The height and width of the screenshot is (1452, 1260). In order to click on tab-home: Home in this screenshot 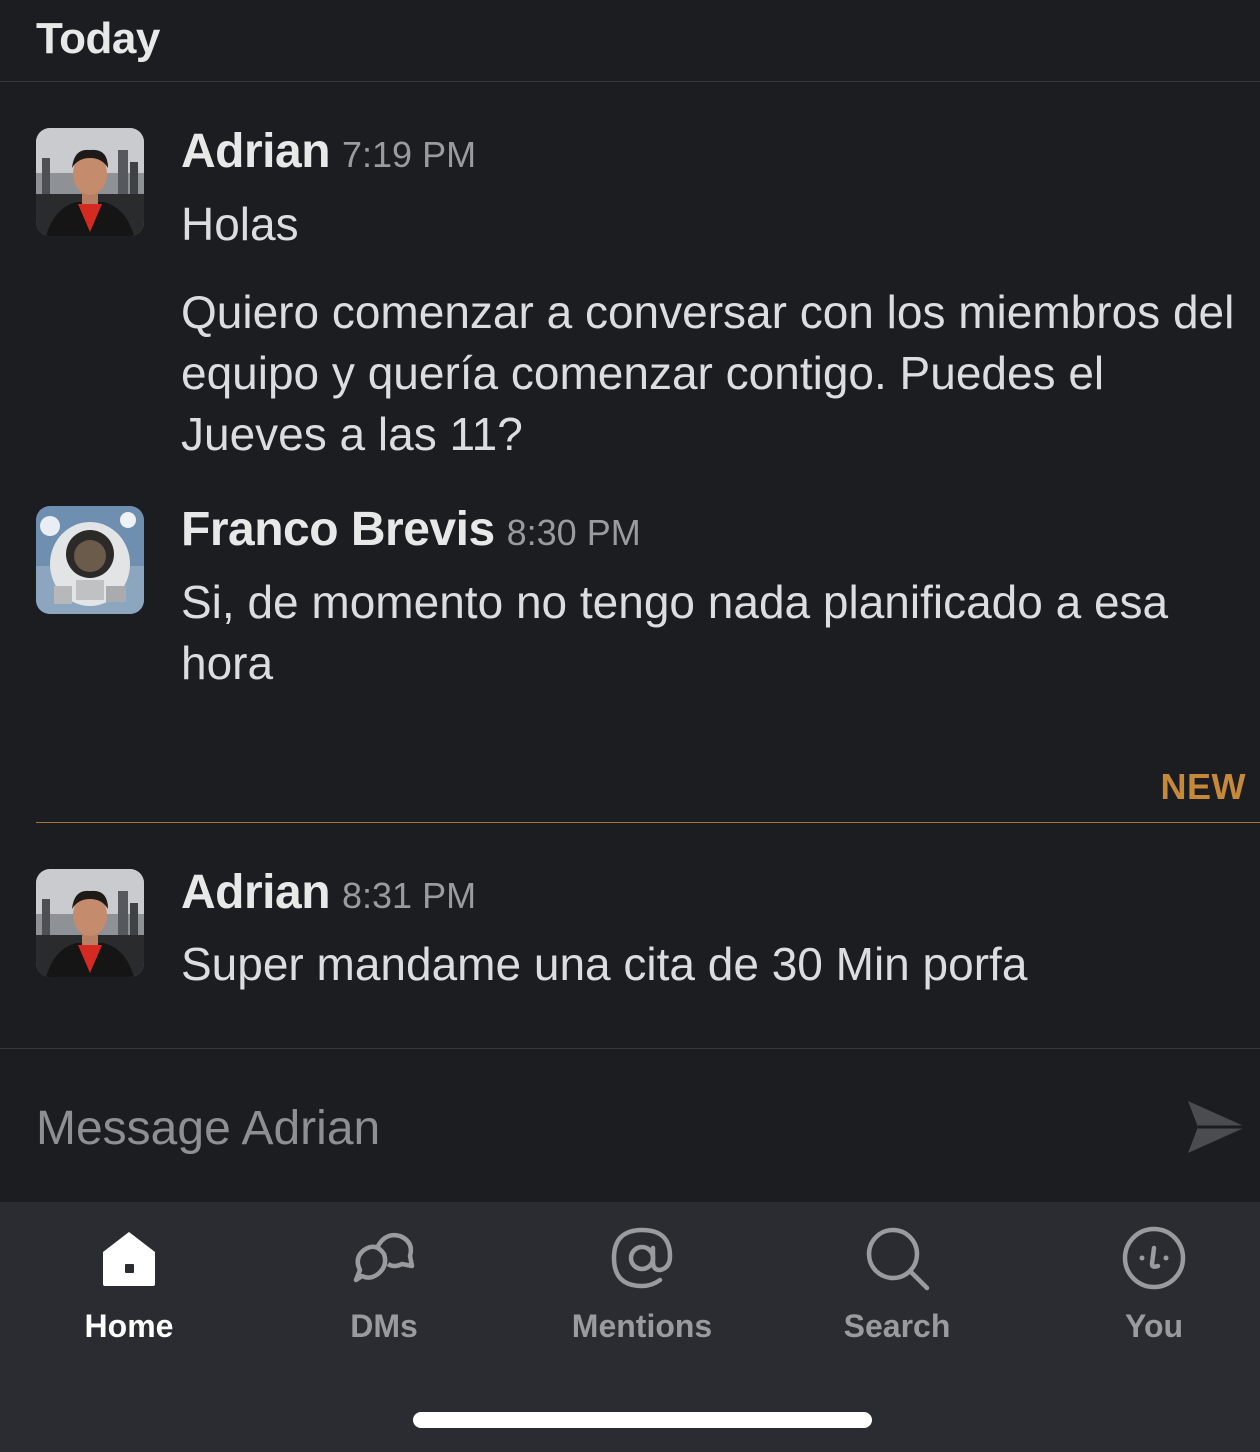, I will do `click(129, 1282)`.